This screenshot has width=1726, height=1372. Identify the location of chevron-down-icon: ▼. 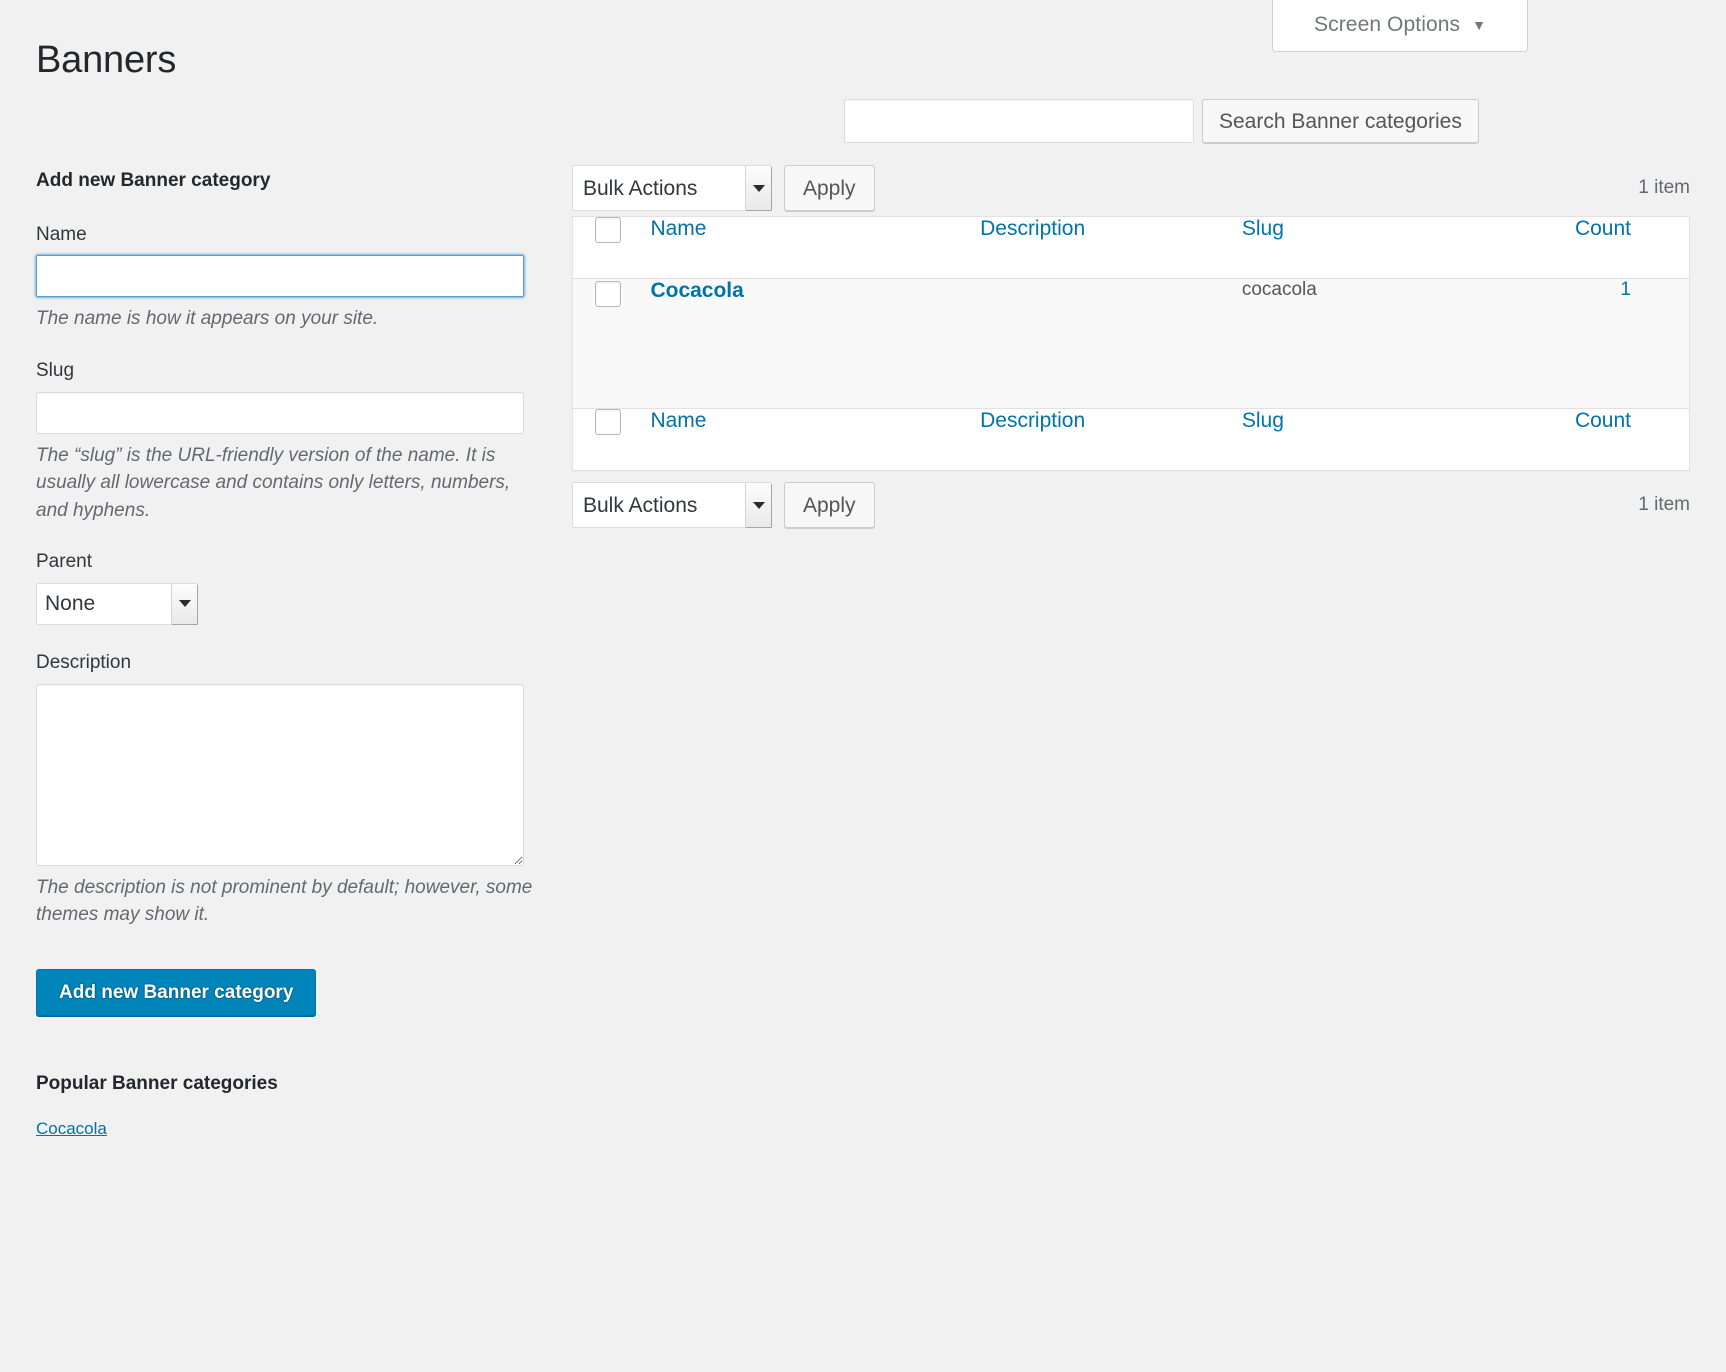
(1479, 25).